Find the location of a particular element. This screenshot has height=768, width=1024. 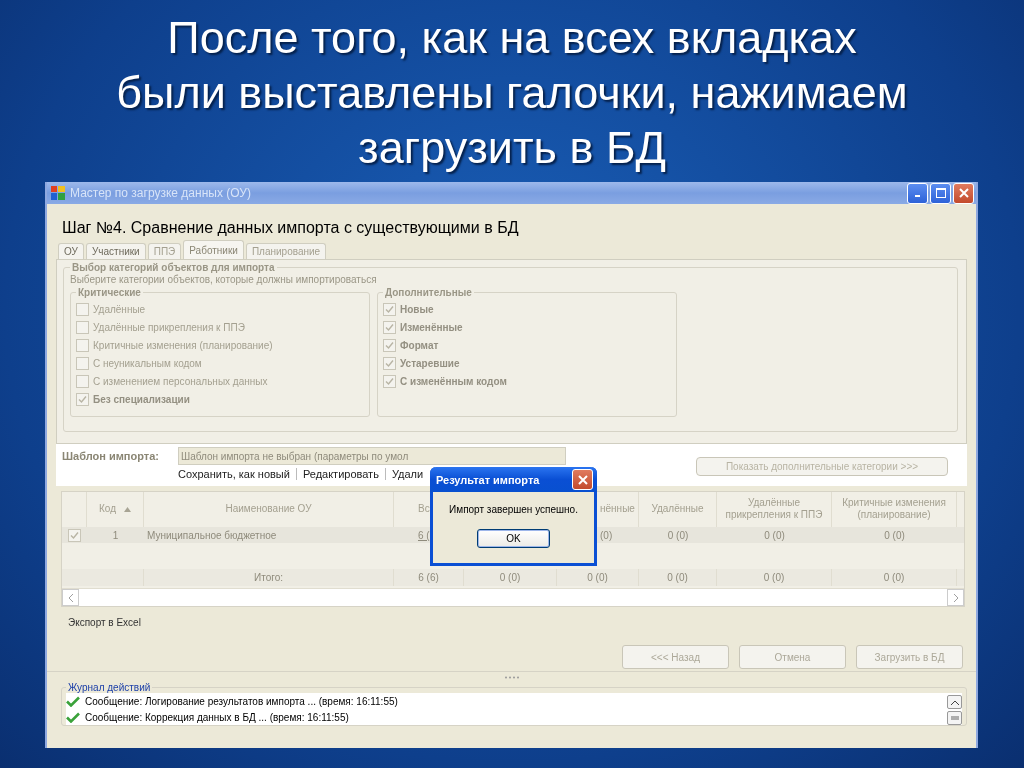

app-icon is located at coordinates (58, 193).